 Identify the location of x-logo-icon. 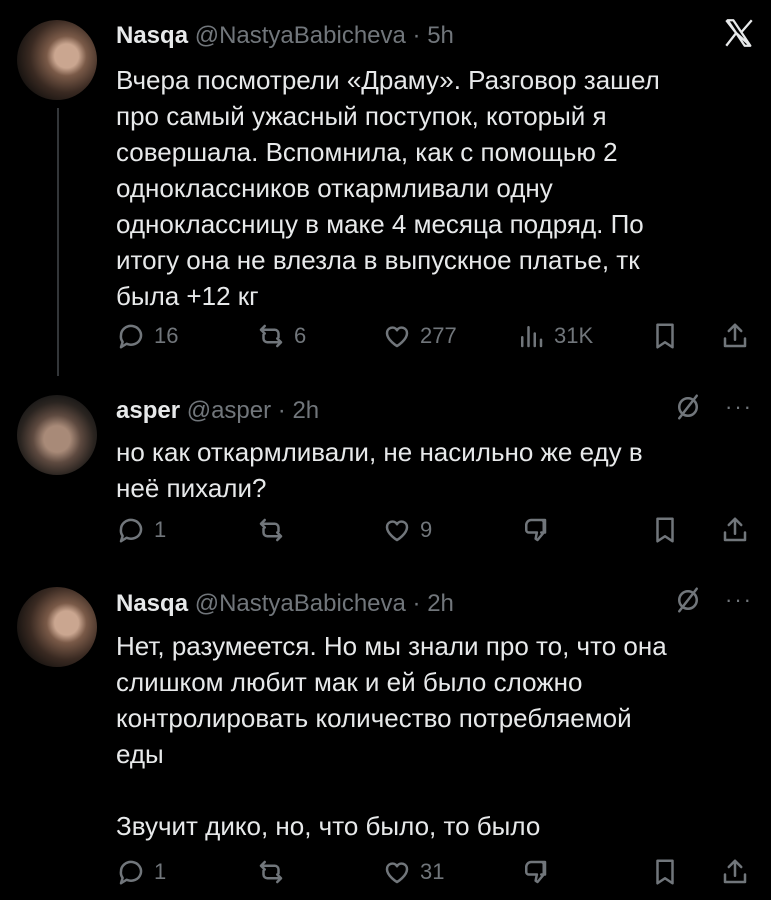
(739, 33).